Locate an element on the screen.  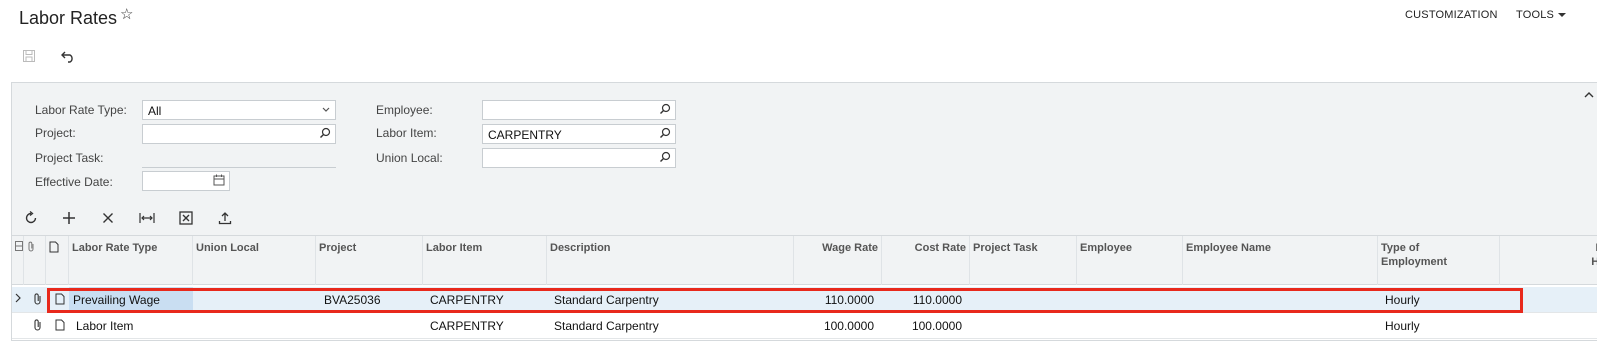
col-cost-rate: Cost Rate is located at coordinates (926, 260).